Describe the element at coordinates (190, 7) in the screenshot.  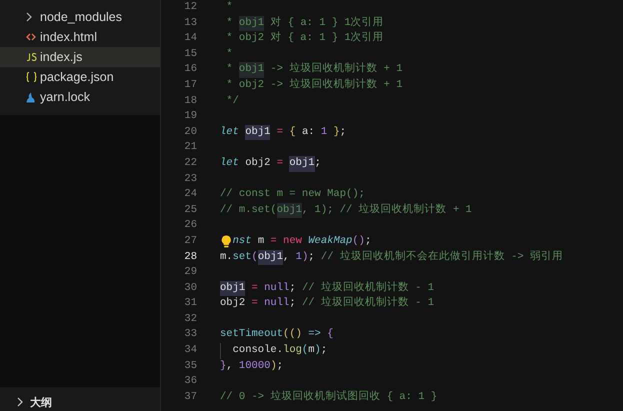
I see `line-number: 12` at that location.